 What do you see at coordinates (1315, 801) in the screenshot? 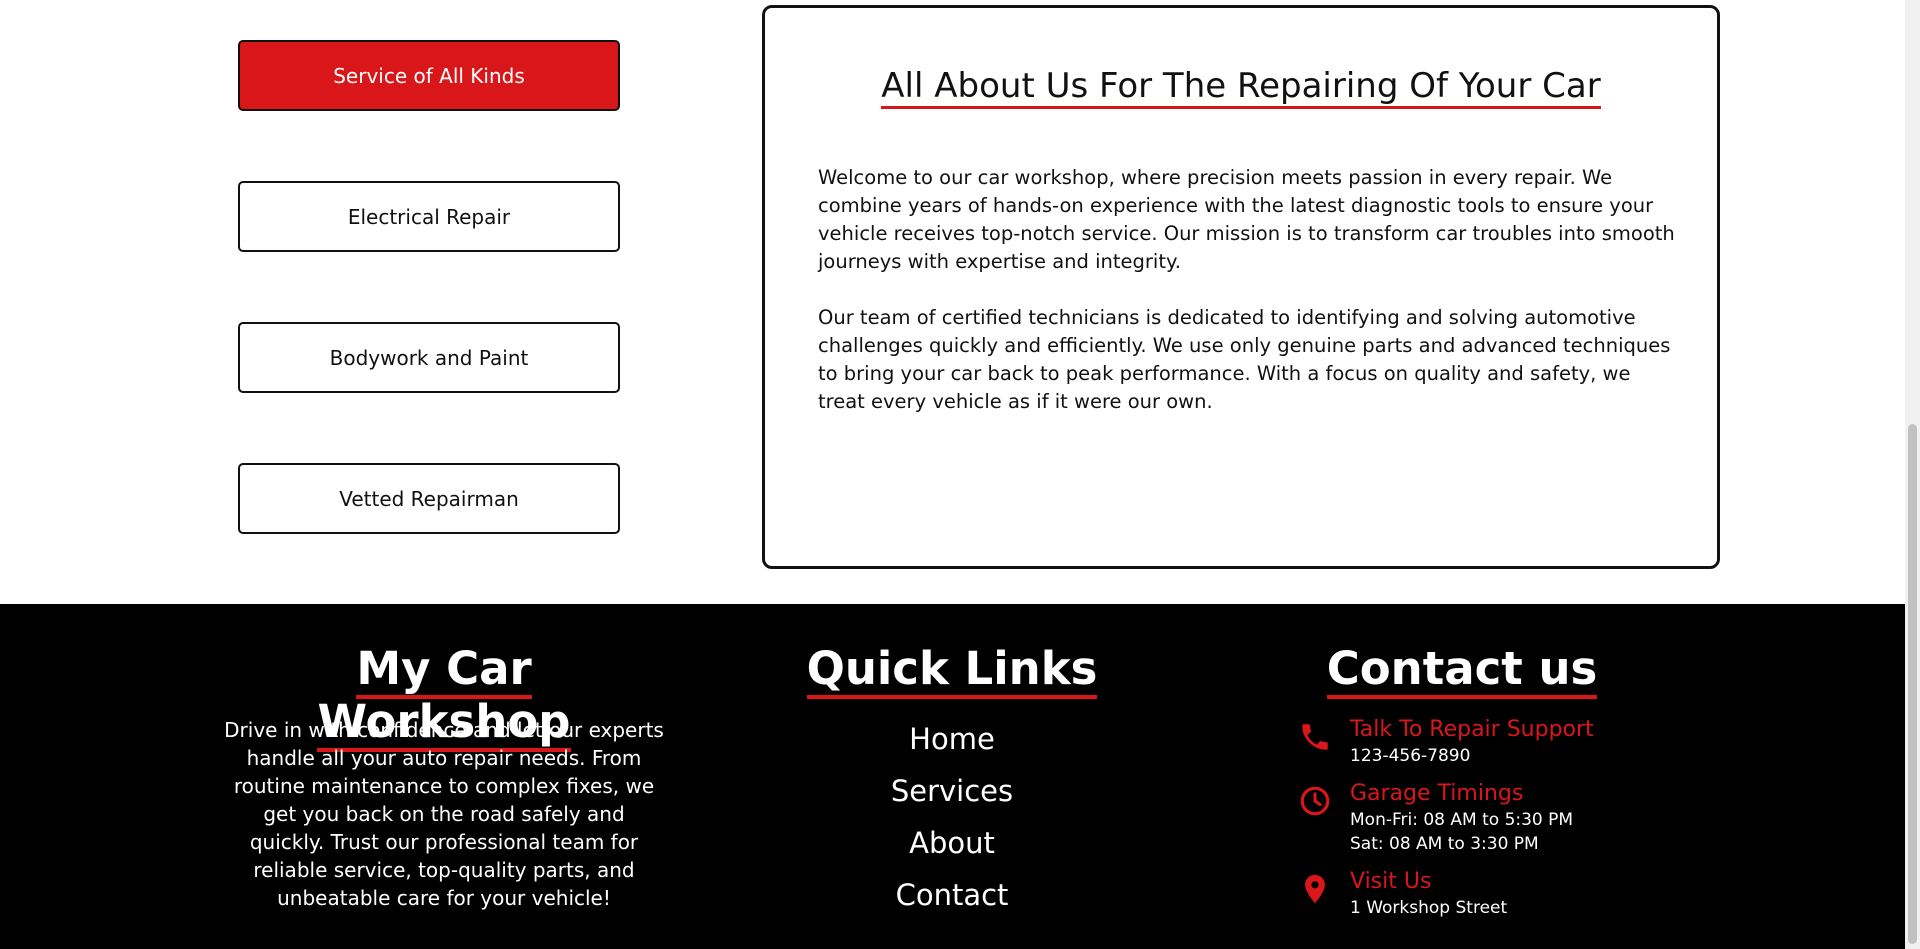
I see `clock-icon` at bounding box center [1315, 801].